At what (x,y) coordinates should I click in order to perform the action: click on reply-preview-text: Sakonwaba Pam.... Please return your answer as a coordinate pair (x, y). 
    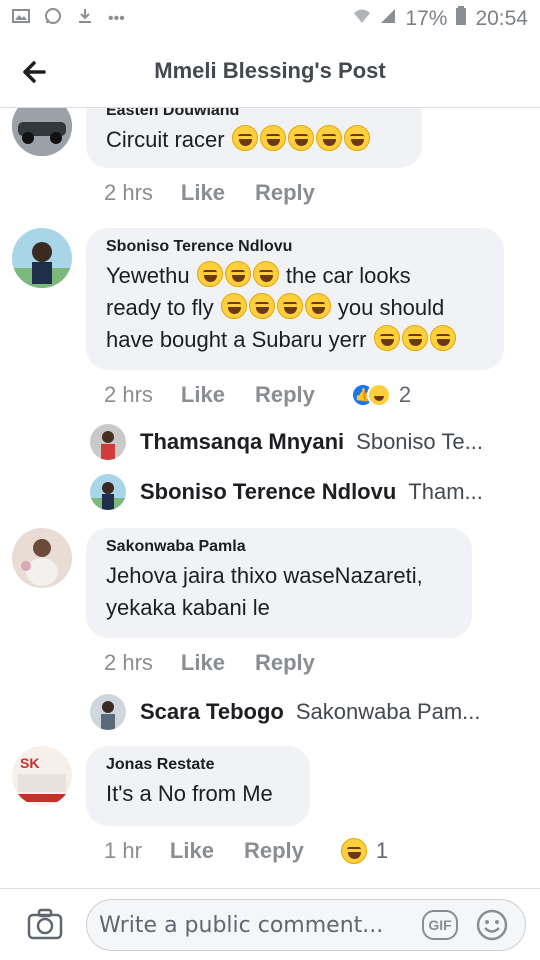
    Looking at the image, I should click on (388, 711).